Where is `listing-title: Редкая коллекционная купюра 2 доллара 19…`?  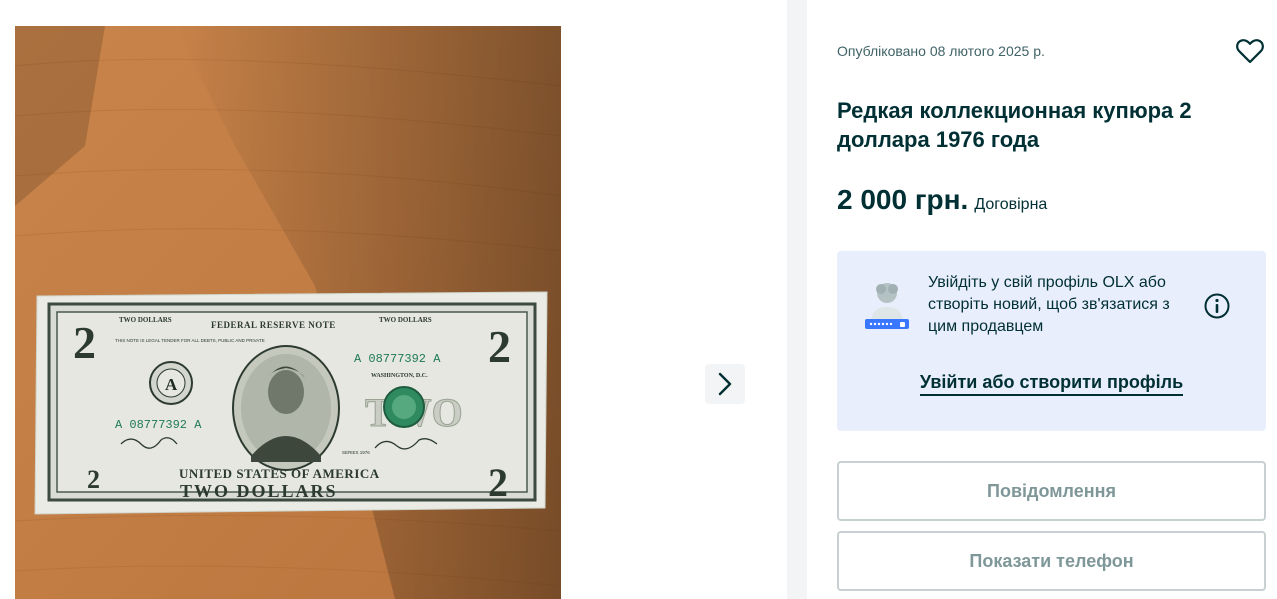 listing-title: Редкая коллекционная купюра 2 доллара 19… is located at coordinates (1014, 125).